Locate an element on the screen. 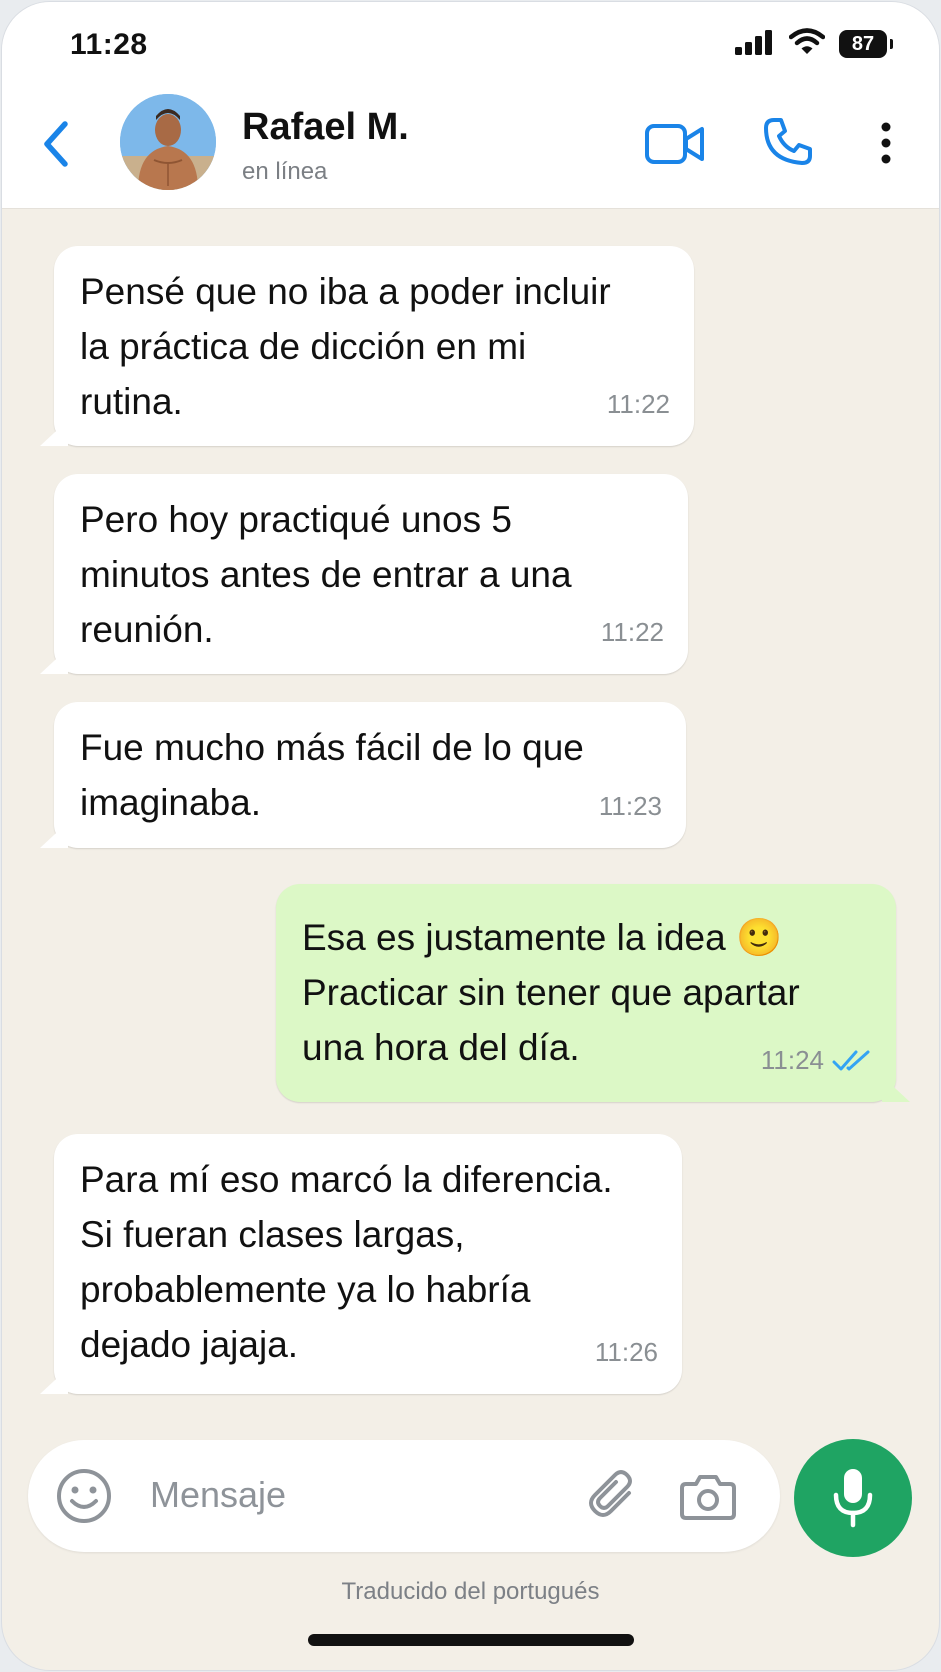 This screenshot has height=1672, width=941. emoji-button is located at coordinates (84, 1496).